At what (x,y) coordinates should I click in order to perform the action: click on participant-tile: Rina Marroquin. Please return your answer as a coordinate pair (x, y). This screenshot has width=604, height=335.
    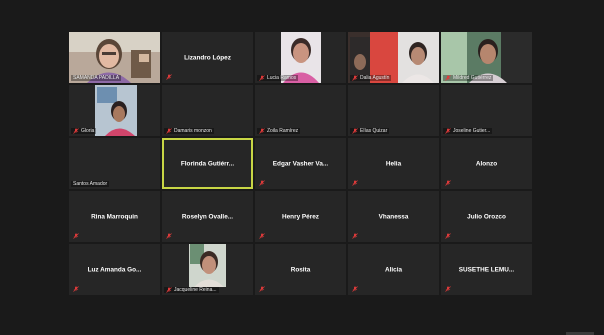
    Looking at the image, I should click on (114, 216).